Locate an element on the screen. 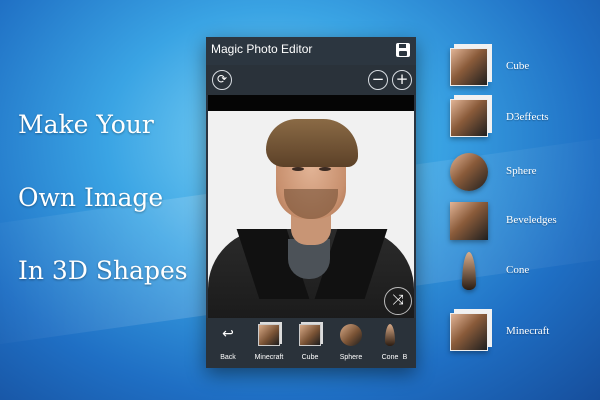 Image resolution: width=600 pixels, height=400 pixels. shape-bar-label: B is located at coordinates (405, 357).